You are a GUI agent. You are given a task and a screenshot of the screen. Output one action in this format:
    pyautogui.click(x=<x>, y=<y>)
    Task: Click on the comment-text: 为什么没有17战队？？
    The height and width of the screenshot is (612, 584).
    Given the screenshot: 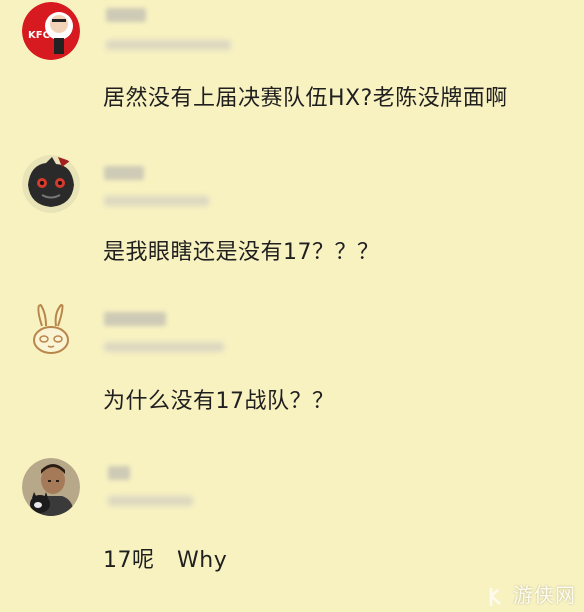 What is the action you would take?
    pyautogui.click(x=219, y=401)
    